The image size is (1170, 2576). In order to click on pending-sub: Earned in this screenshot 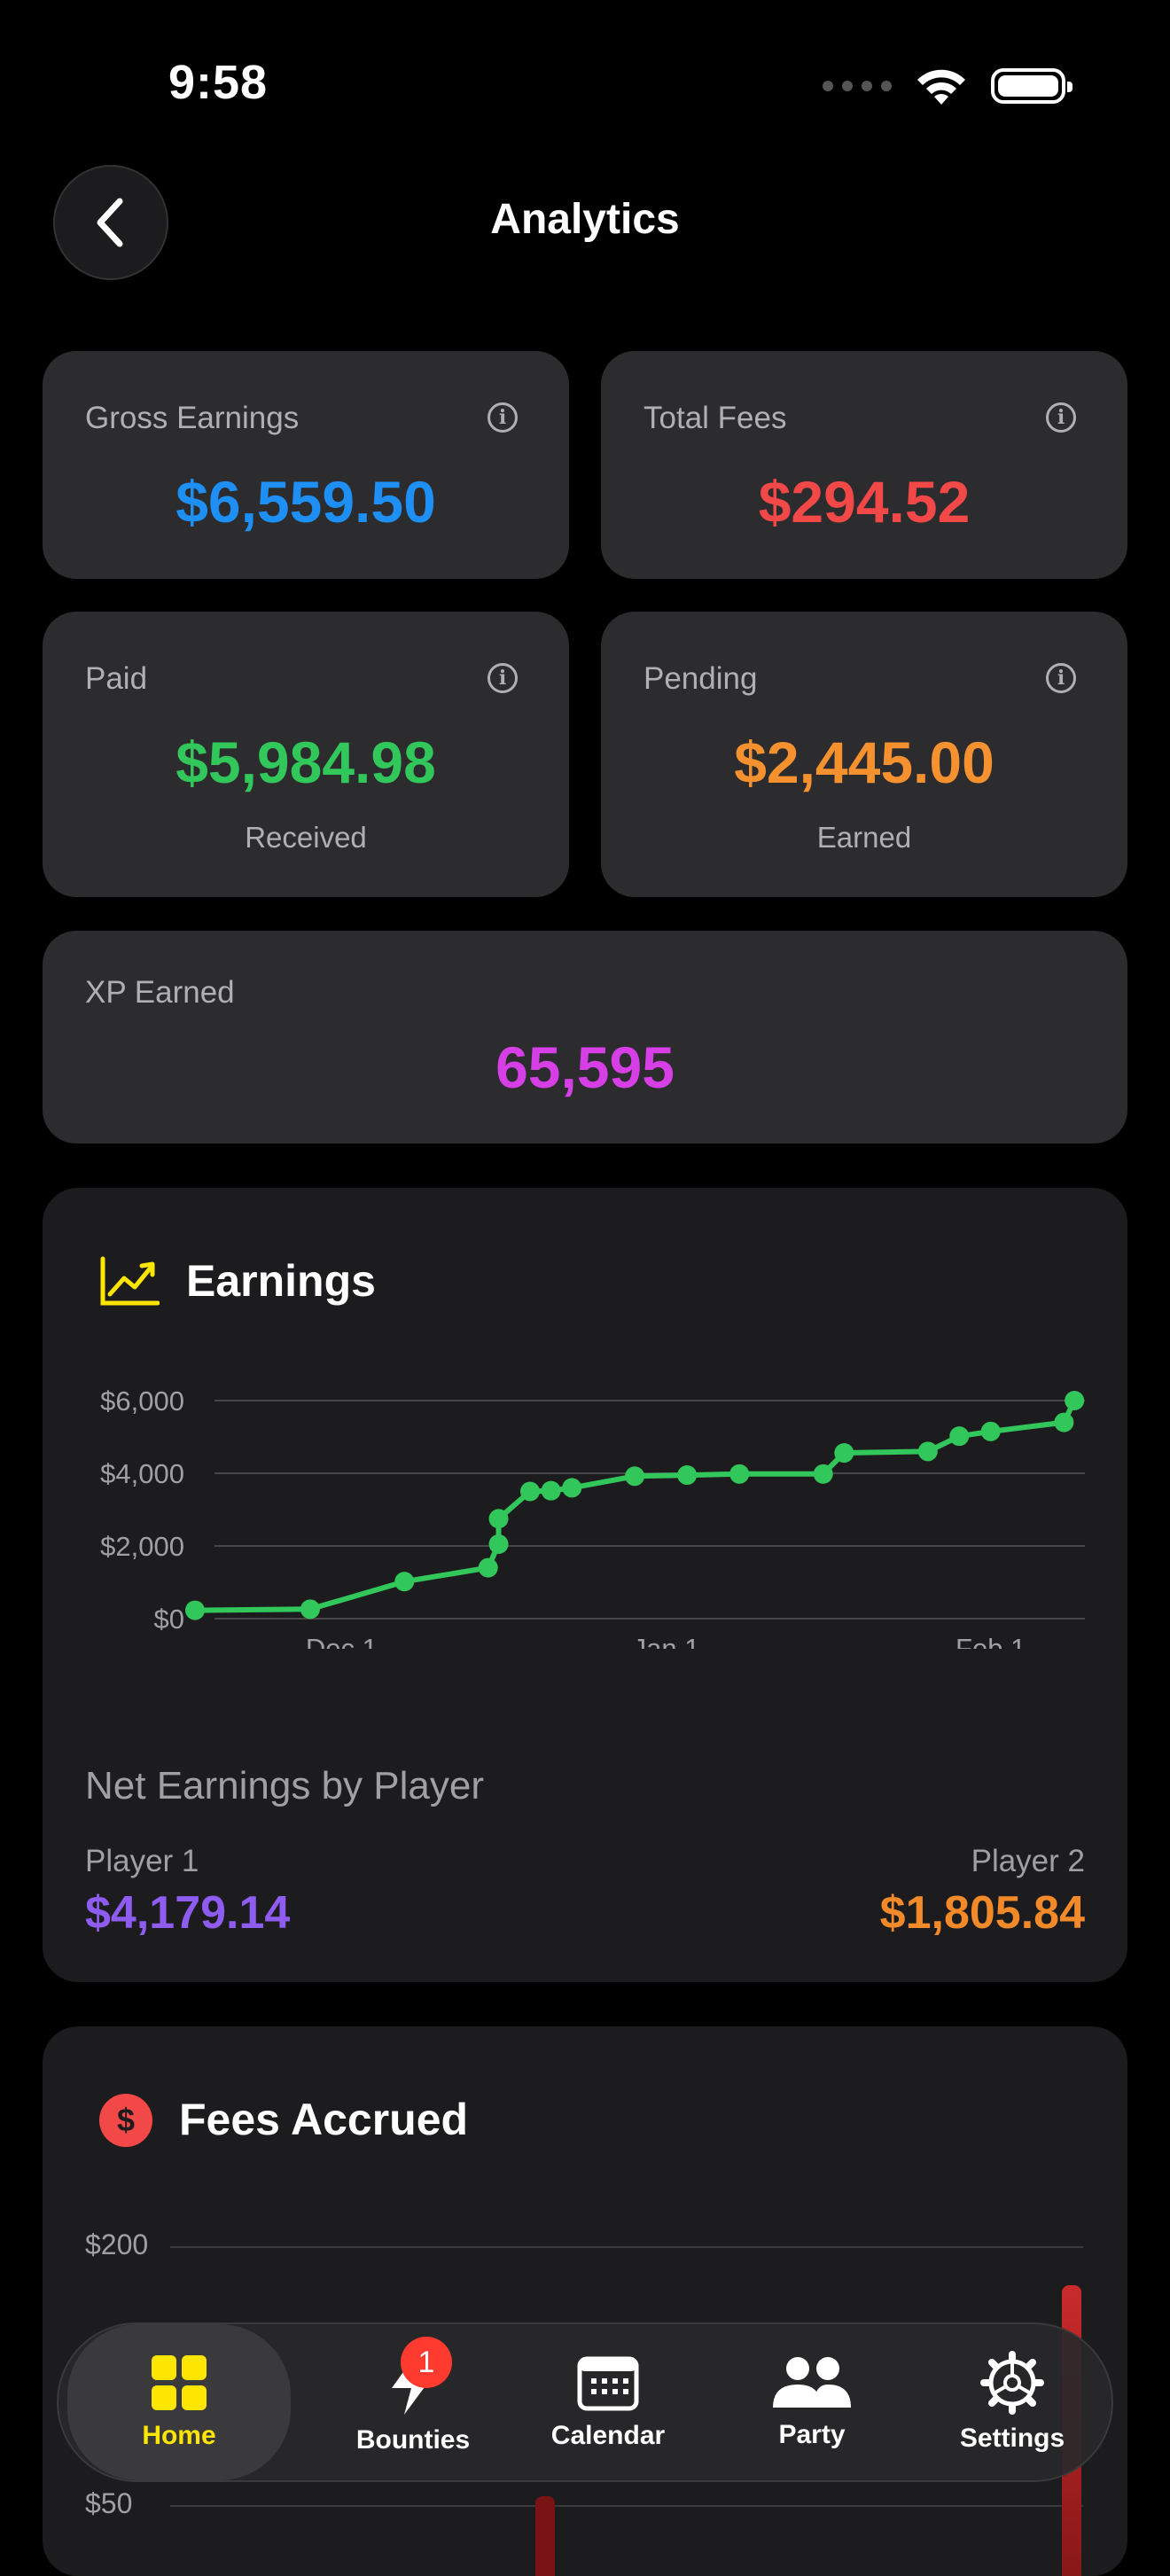, I will do `click(864, 837)`.